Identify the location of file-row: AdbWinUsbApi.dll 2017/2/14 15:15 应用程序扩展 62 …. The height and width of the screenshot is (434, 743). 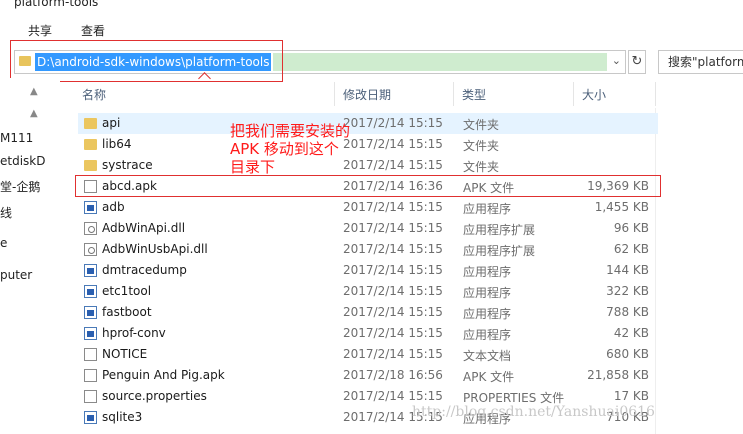
(368, 249).